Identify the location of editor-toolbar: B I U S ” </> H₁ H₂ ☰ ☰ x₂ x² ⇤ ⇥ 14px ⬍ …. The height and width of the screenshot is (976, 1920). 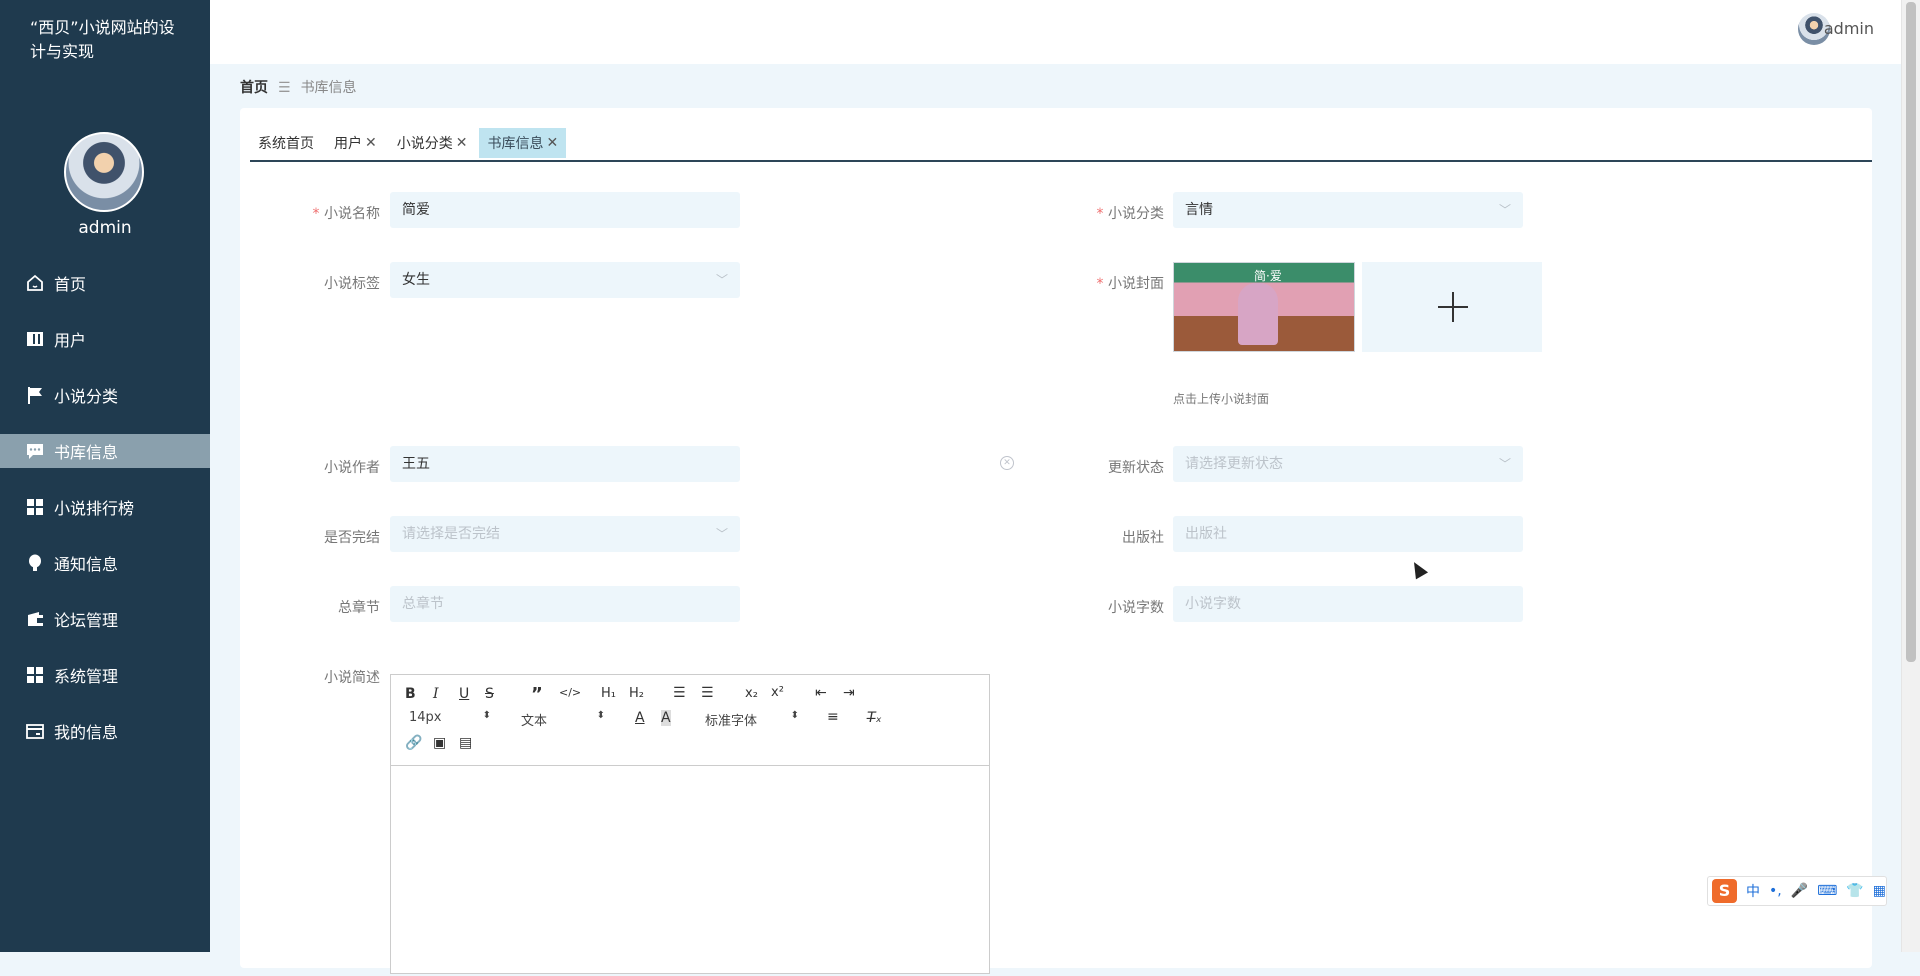
(690, 720).